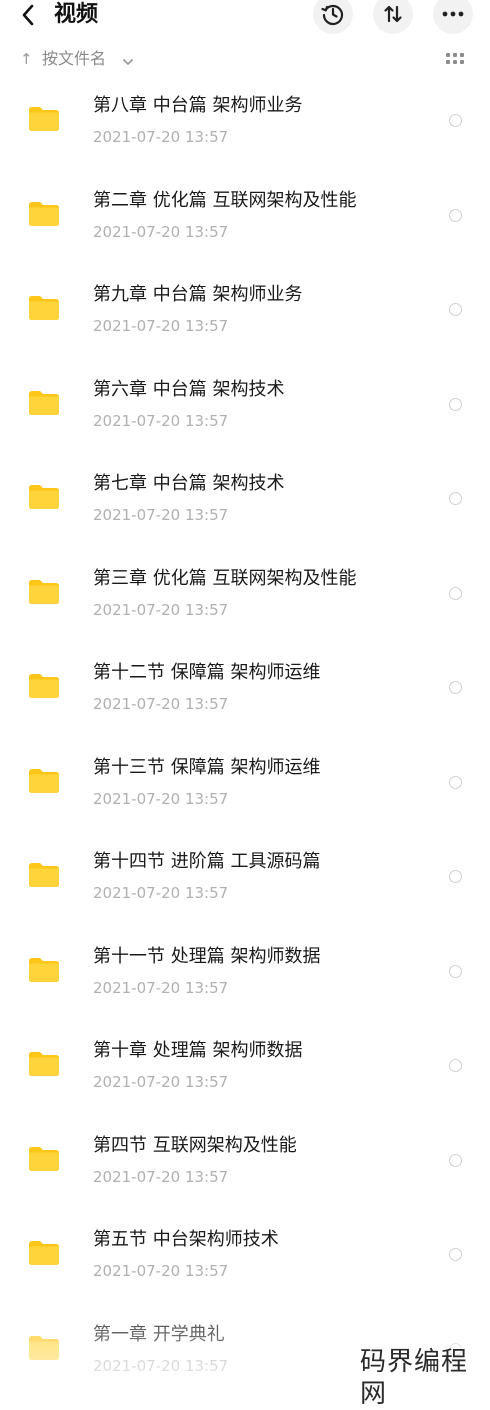 This screenshot has height=1410, width=490. What do you see at coordinates (245, 1261) in the screenshot?
I see `list-item: 第五节 中台架构师技术 2021-07-20 13:57` at bounding box center [245, 1261].